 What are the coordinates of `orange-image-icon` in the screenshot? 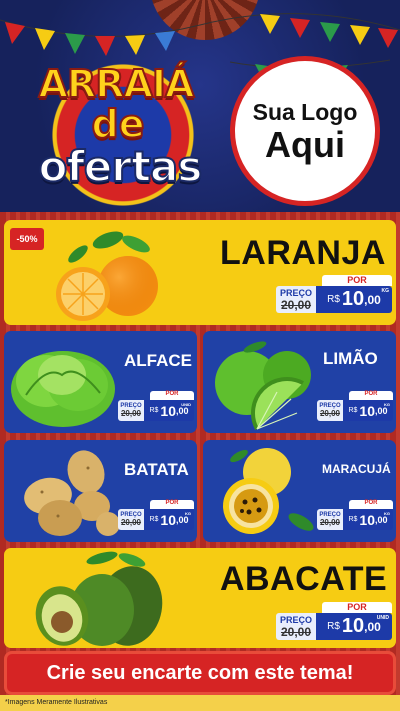 It's located at (107, 276).